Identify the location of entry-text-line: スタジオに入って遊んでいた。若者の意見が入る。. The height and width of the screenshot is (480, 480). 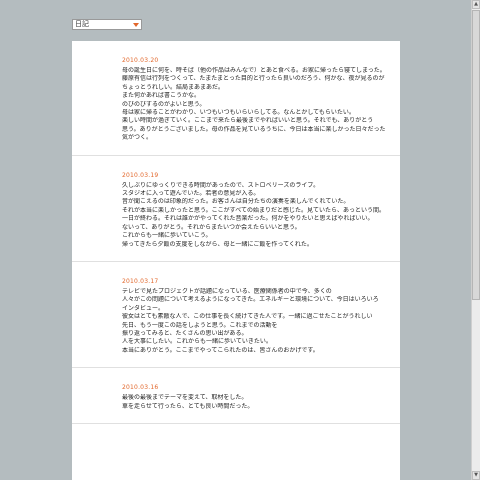
(191, 194).